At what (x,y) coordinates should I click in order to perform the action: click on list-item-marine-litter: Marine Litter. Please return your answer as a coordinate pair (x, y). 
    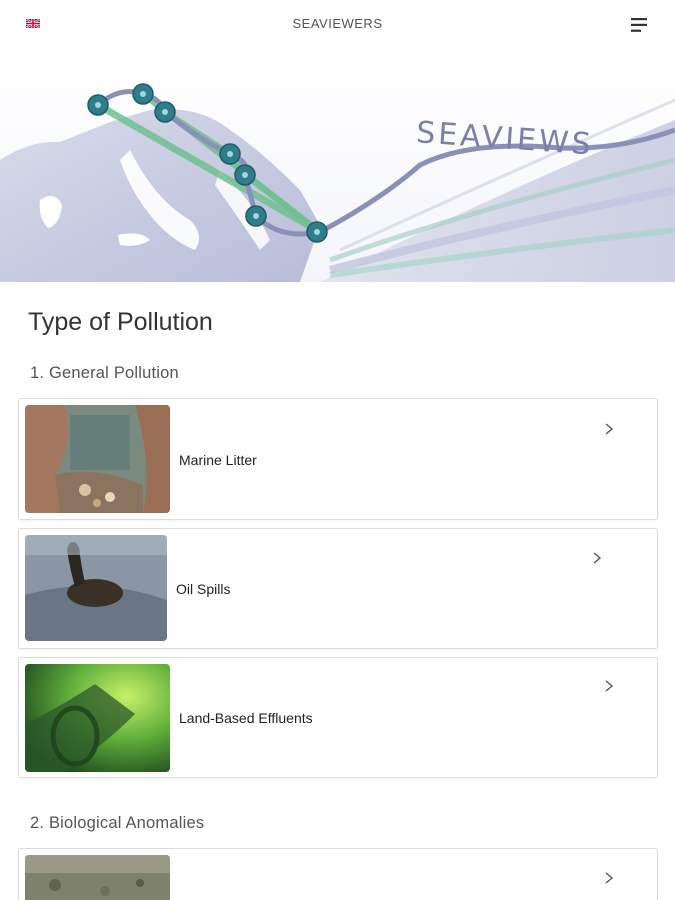
    Looking at the image, I should click on (338, 459).